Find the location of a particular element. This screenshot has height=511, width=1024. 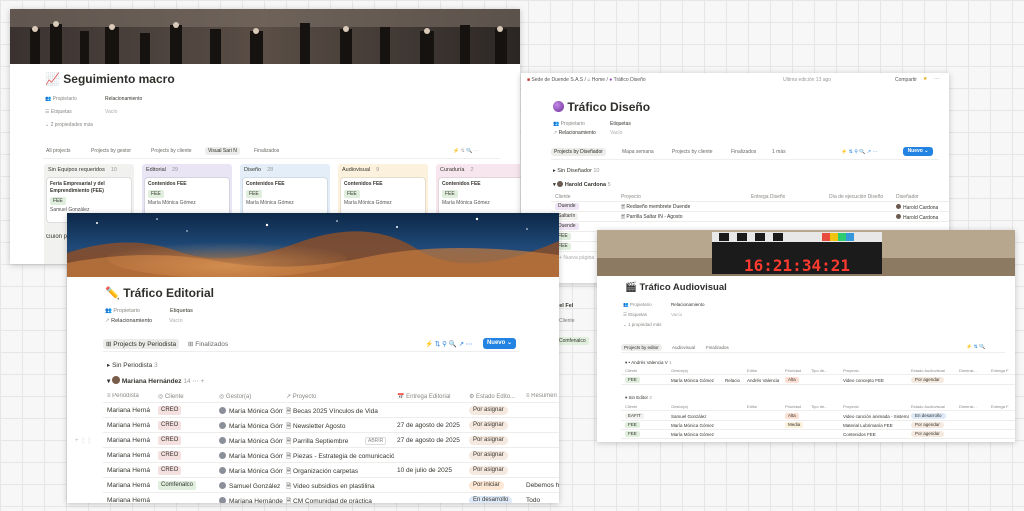

cover-image-crowd is located at coordinates (265, 36).